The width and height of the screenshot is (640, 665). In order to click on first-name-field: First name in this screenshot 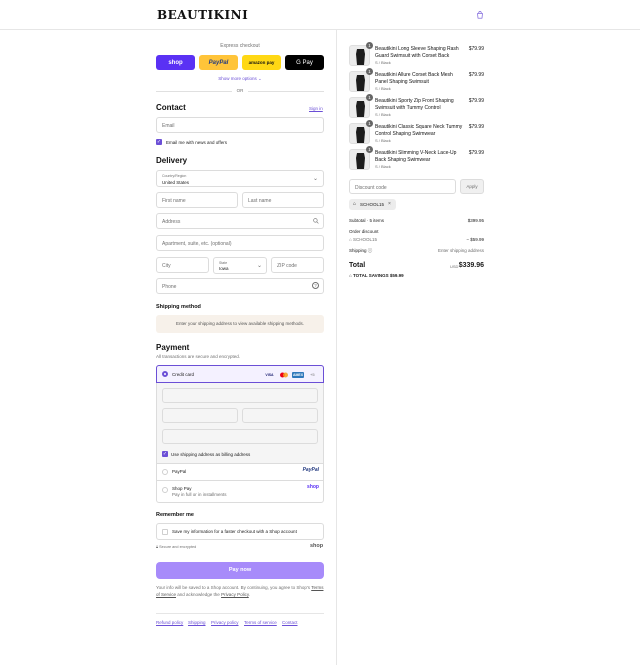, I will do `click(197, 200)`.